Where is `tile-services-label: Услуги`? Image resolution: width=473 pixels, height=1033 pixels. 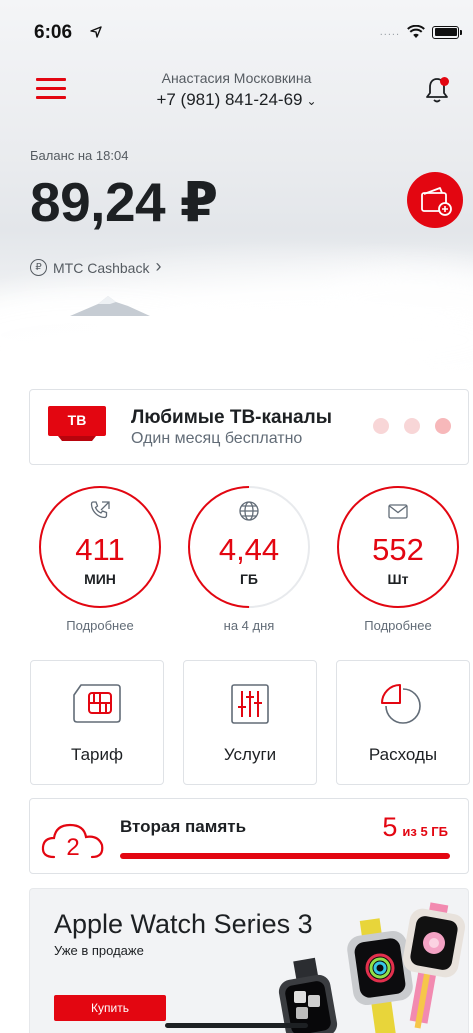
tile-services-label: Услуги is located at coordinates (250, 754).